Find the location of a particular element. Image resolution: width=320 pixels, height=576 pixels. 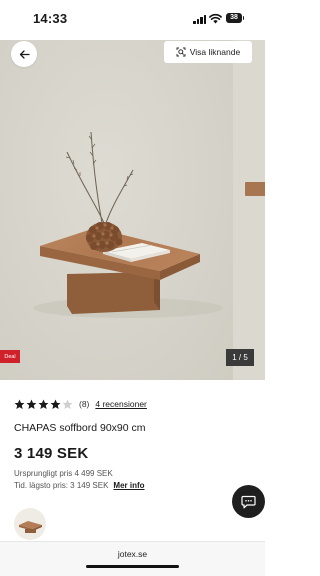

product-price: 3 149 SEK is located at coordinates (51, 453).